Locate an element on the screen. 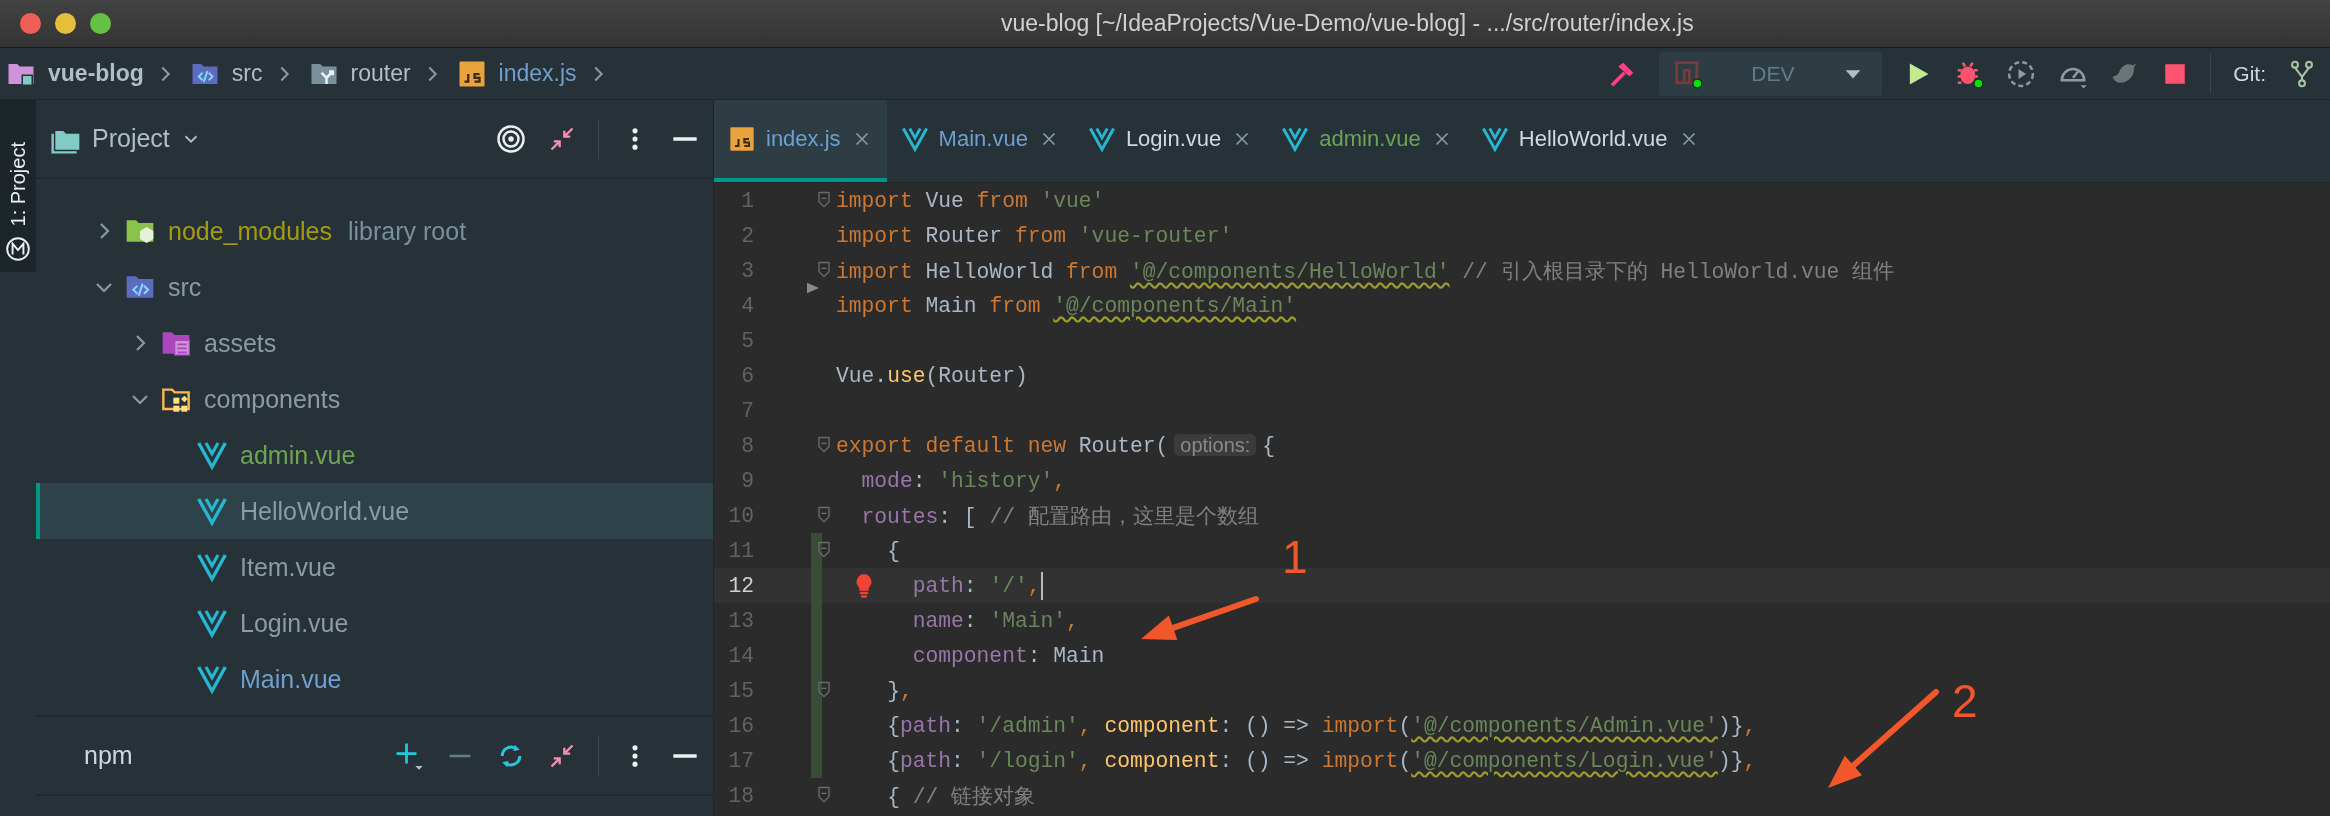  code-line: name: 'Main', is located at coordinates (995, 620).